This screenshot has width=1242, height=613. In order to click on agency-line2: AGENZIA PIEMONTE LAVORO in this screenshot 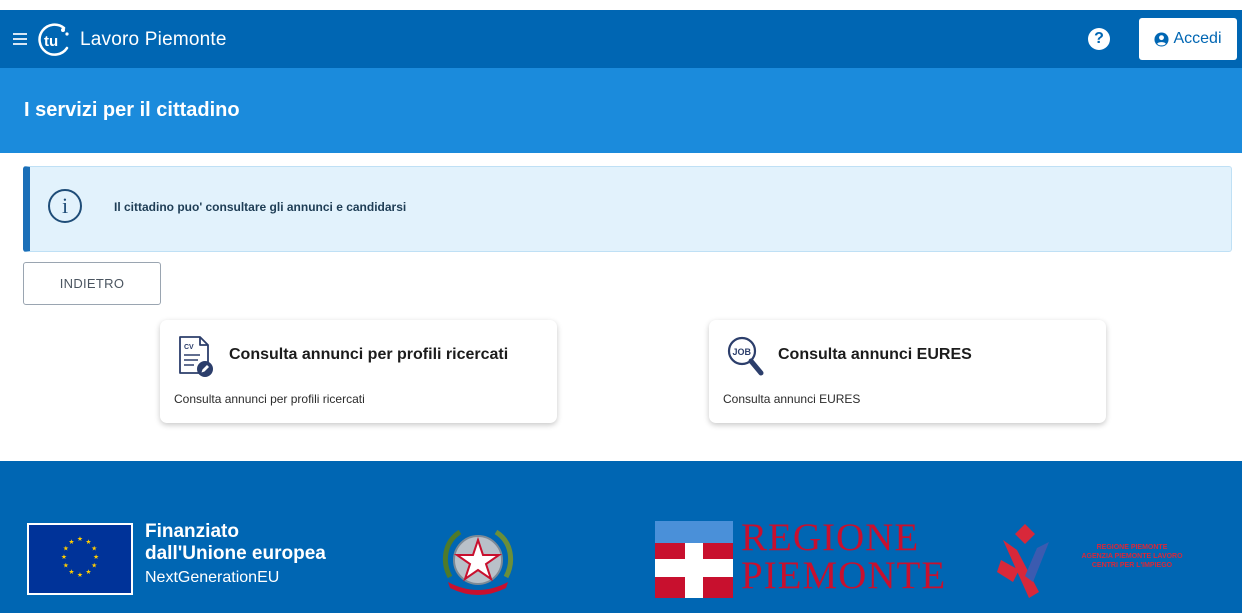, I will do `click(1132, 556)`.